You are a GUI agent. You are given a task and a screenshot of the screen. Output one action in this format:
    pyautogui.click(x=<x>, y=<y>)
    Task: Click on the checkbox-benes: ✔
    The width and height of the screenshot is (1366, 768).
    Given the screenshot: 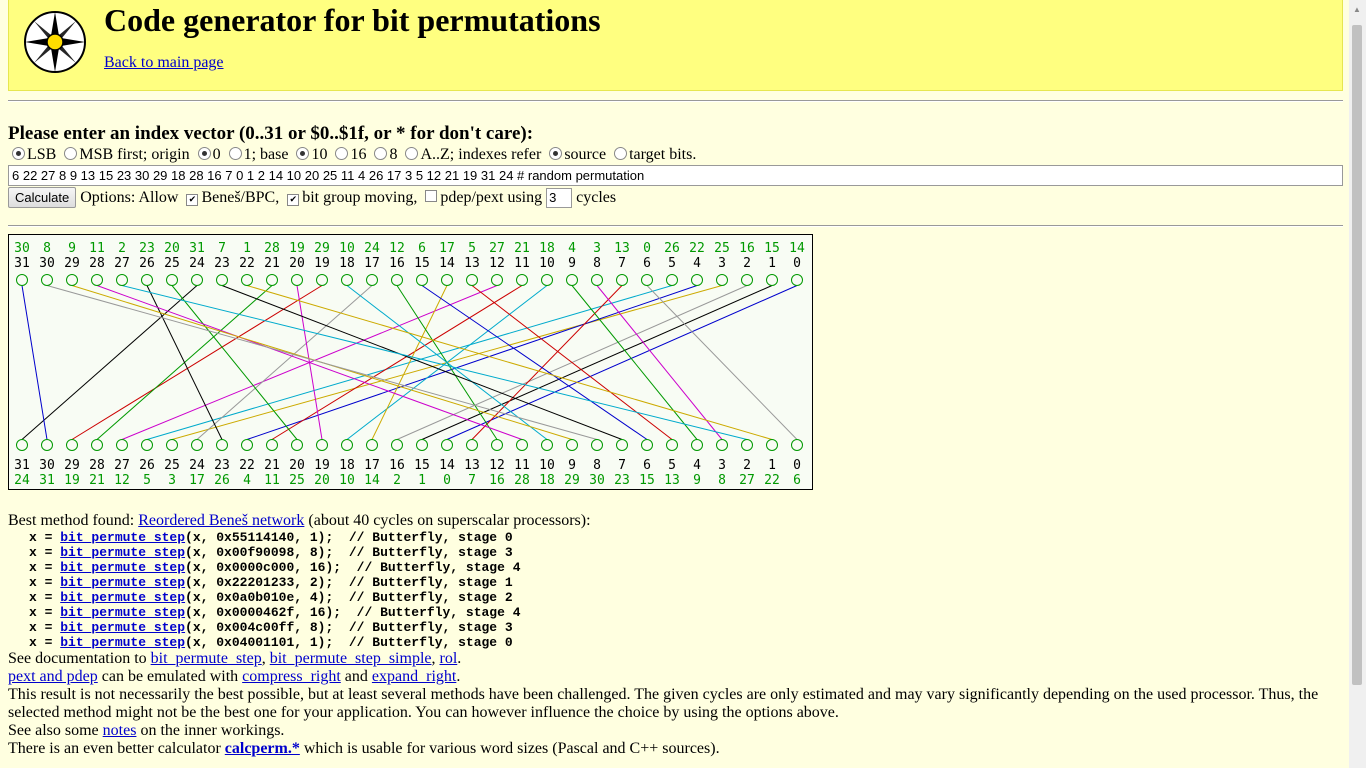 What is the action you would take?
    pyautogui.click(x=192, y=200)
    